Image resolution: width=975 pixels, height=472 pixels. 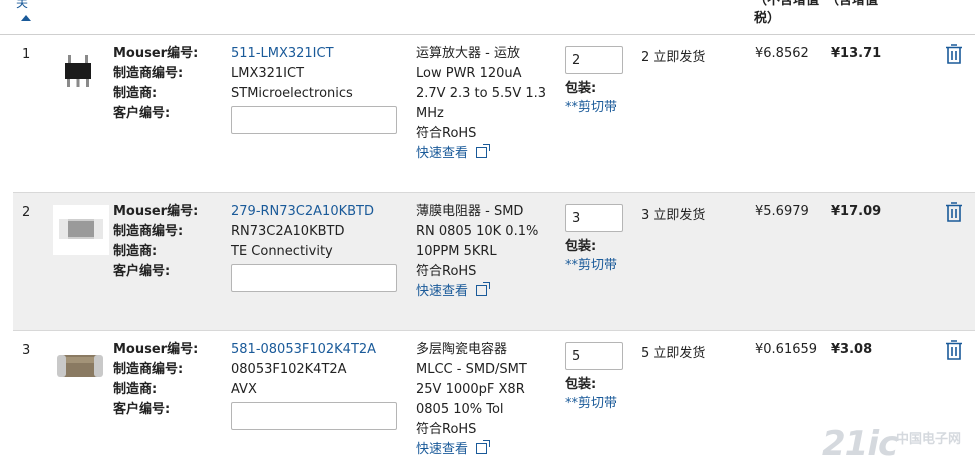 I want to click on desc-line: 运算放大器 - 运放, so click(x=468, y=53).